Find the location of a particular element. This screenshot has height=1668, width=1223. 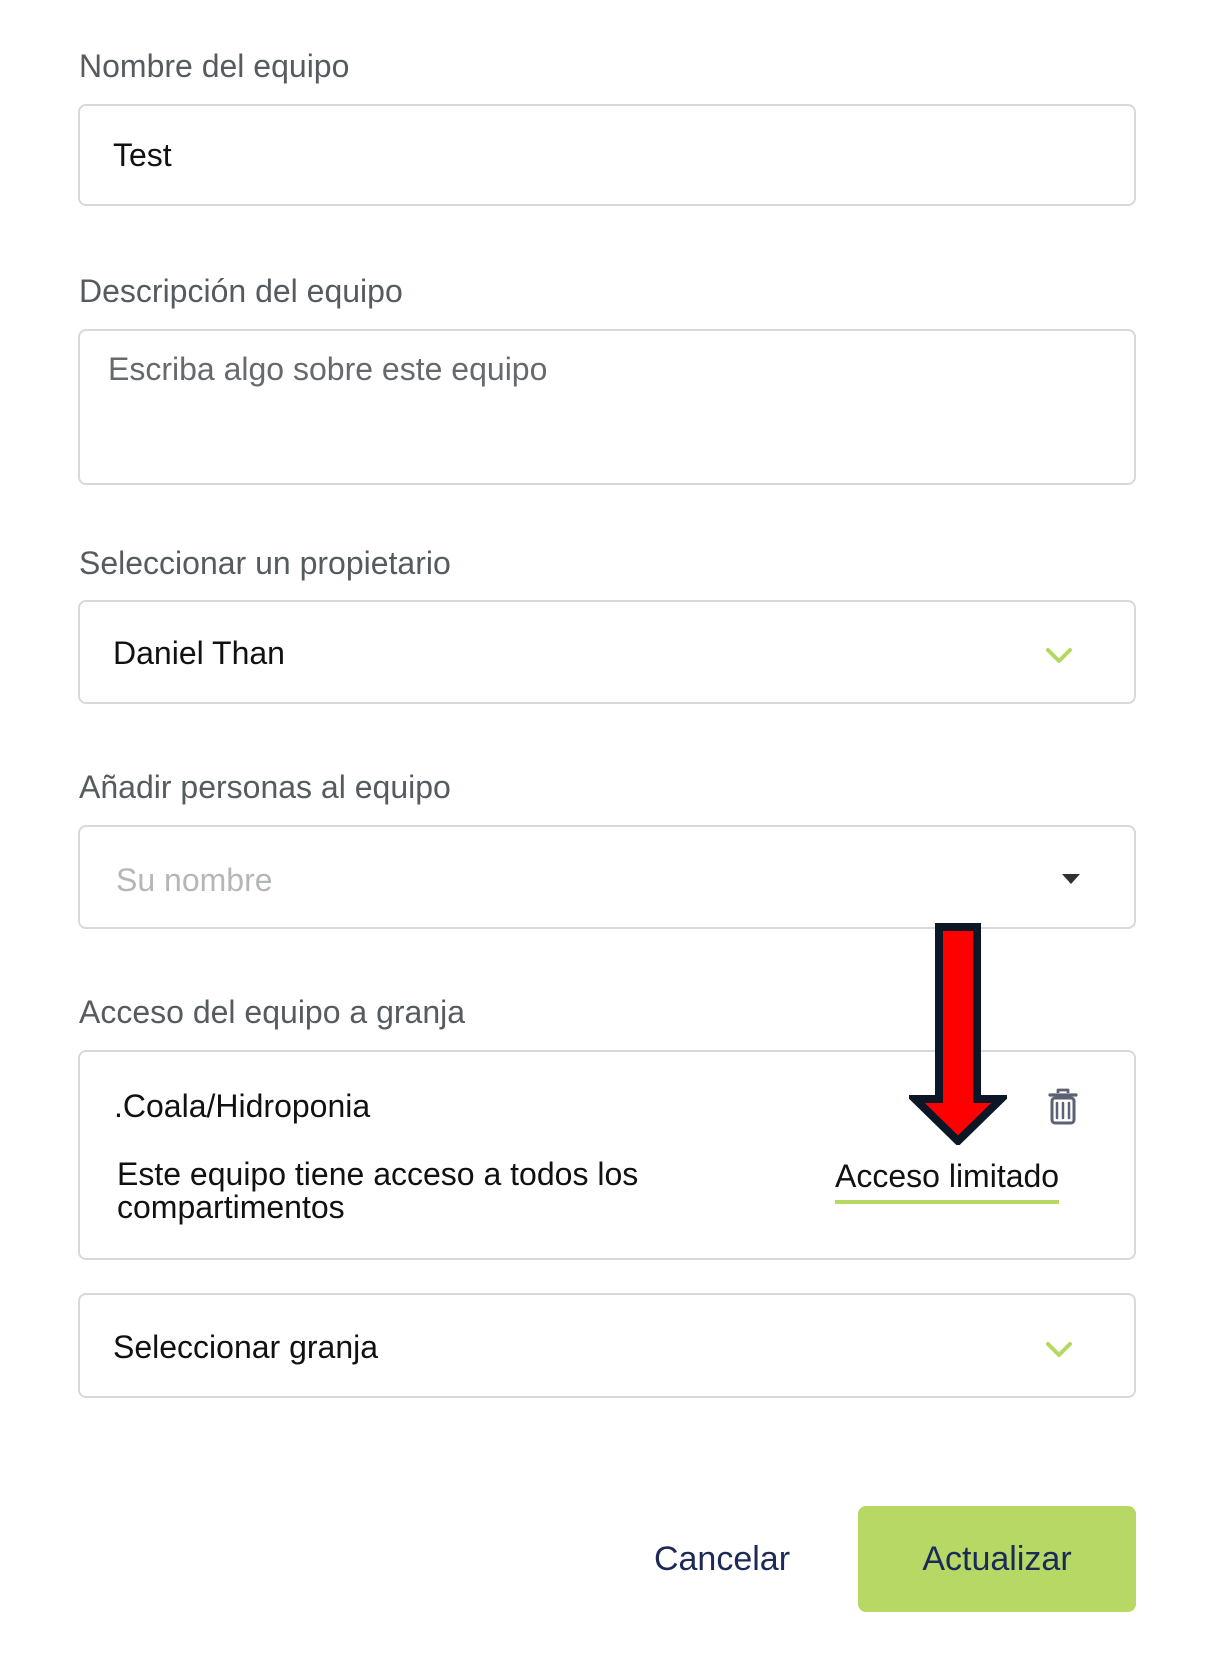

team-name-label: Nombre del equipo is located at coordinates (214, 66).